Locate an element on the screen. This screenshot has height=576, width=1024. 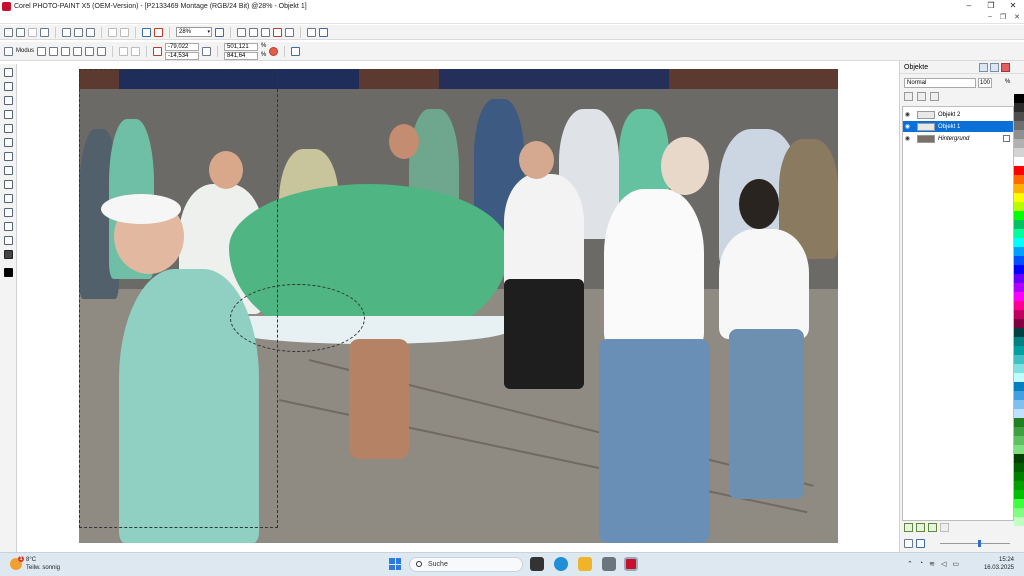
docker-close-icon is located at coordinates (1005, 67).